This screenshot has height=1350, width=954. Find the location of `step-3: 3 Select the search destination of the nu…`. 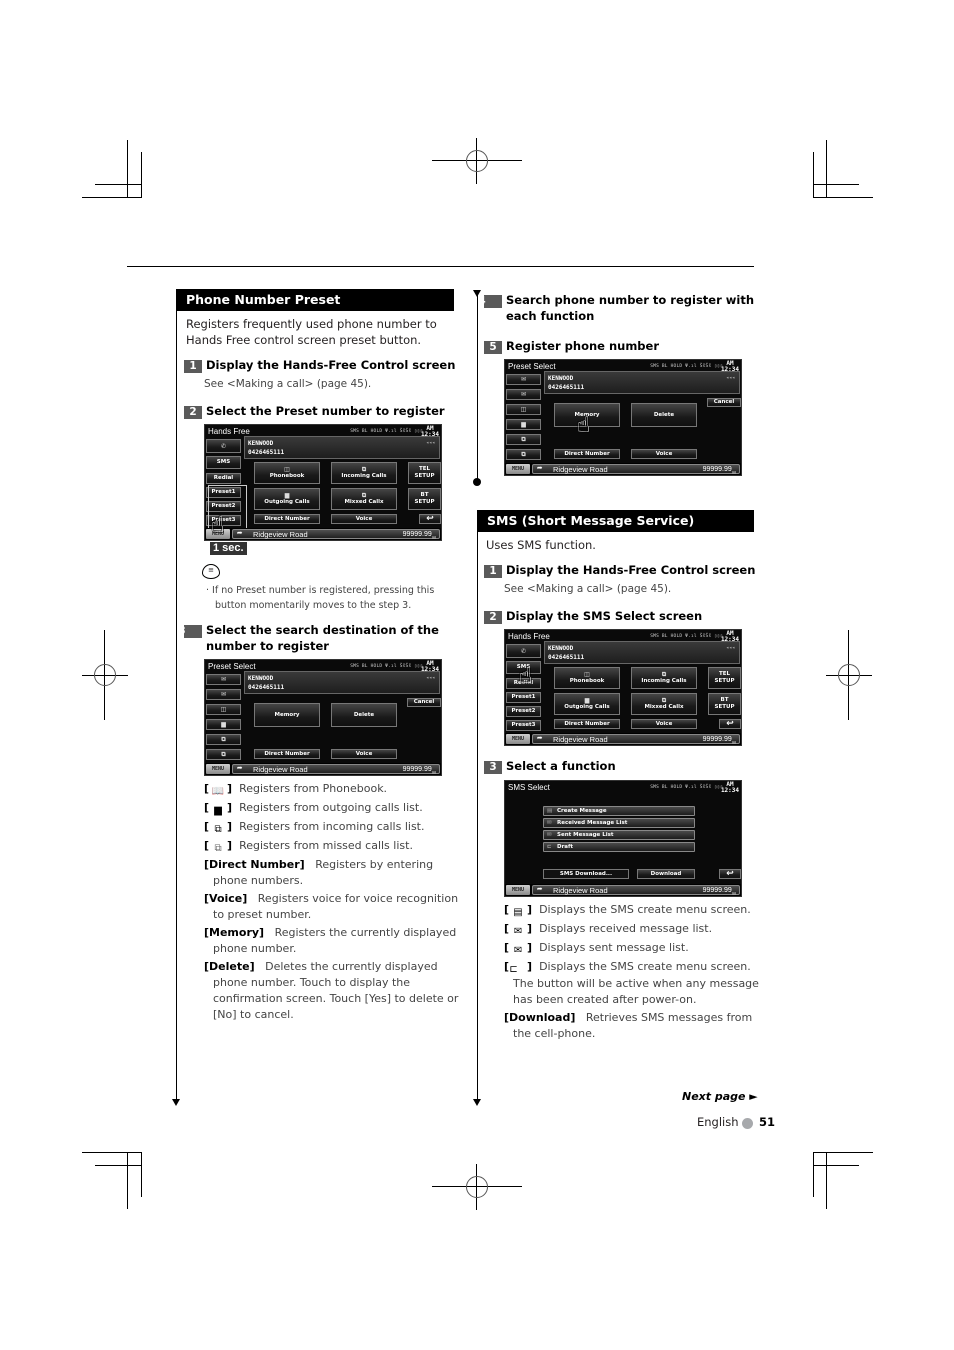

step-3: 3 Select the search destination of the nu… is located at coordinates (308, 638).